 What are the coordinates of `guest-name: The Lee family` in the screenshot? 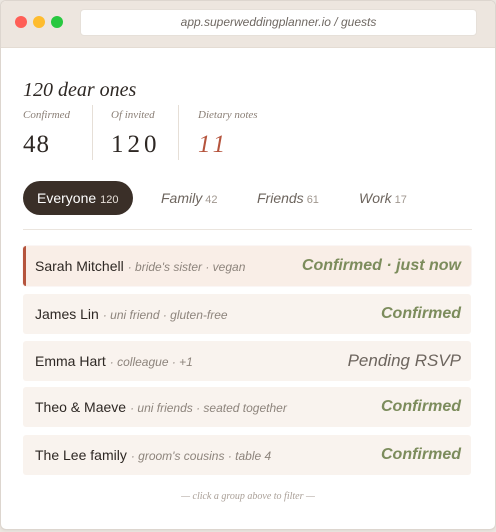 It's located at (81, 455).